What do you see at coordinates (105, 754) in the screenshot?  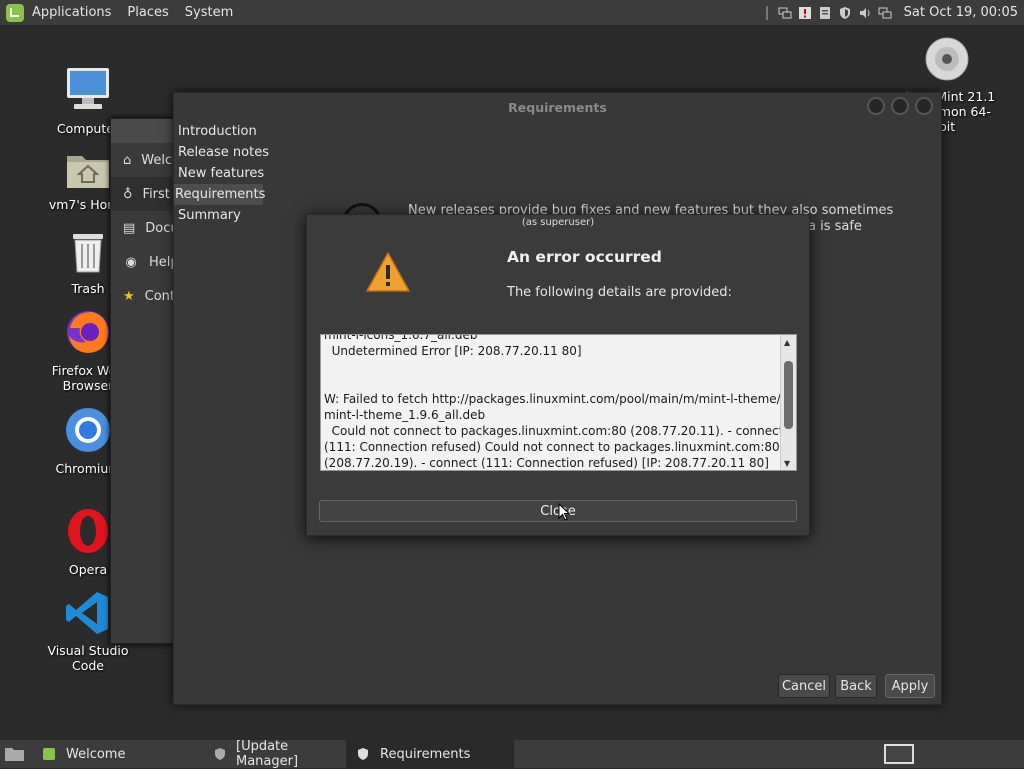 I see `taskbar-item-welcome: Welcome` at bounding box center [105, 754].